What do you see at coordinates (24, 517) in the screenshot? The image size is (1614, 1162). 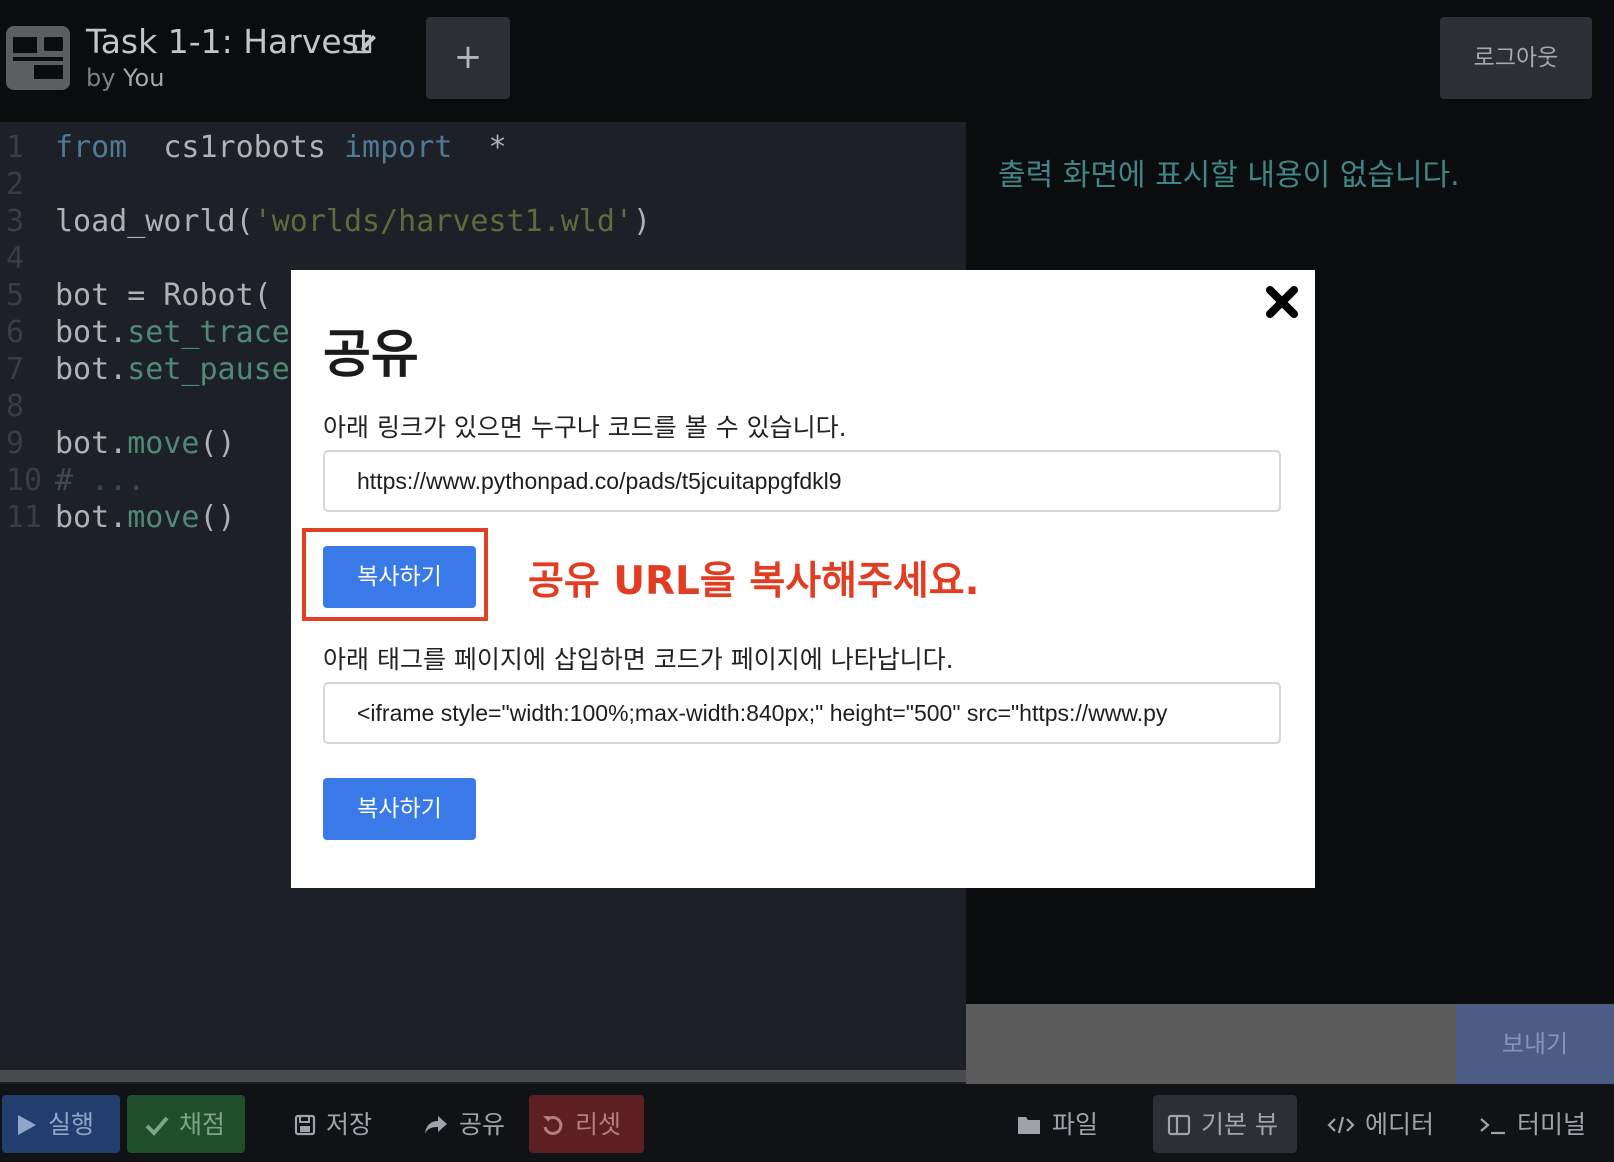 I see `line-number: 11` at bounding box center [24, 517].